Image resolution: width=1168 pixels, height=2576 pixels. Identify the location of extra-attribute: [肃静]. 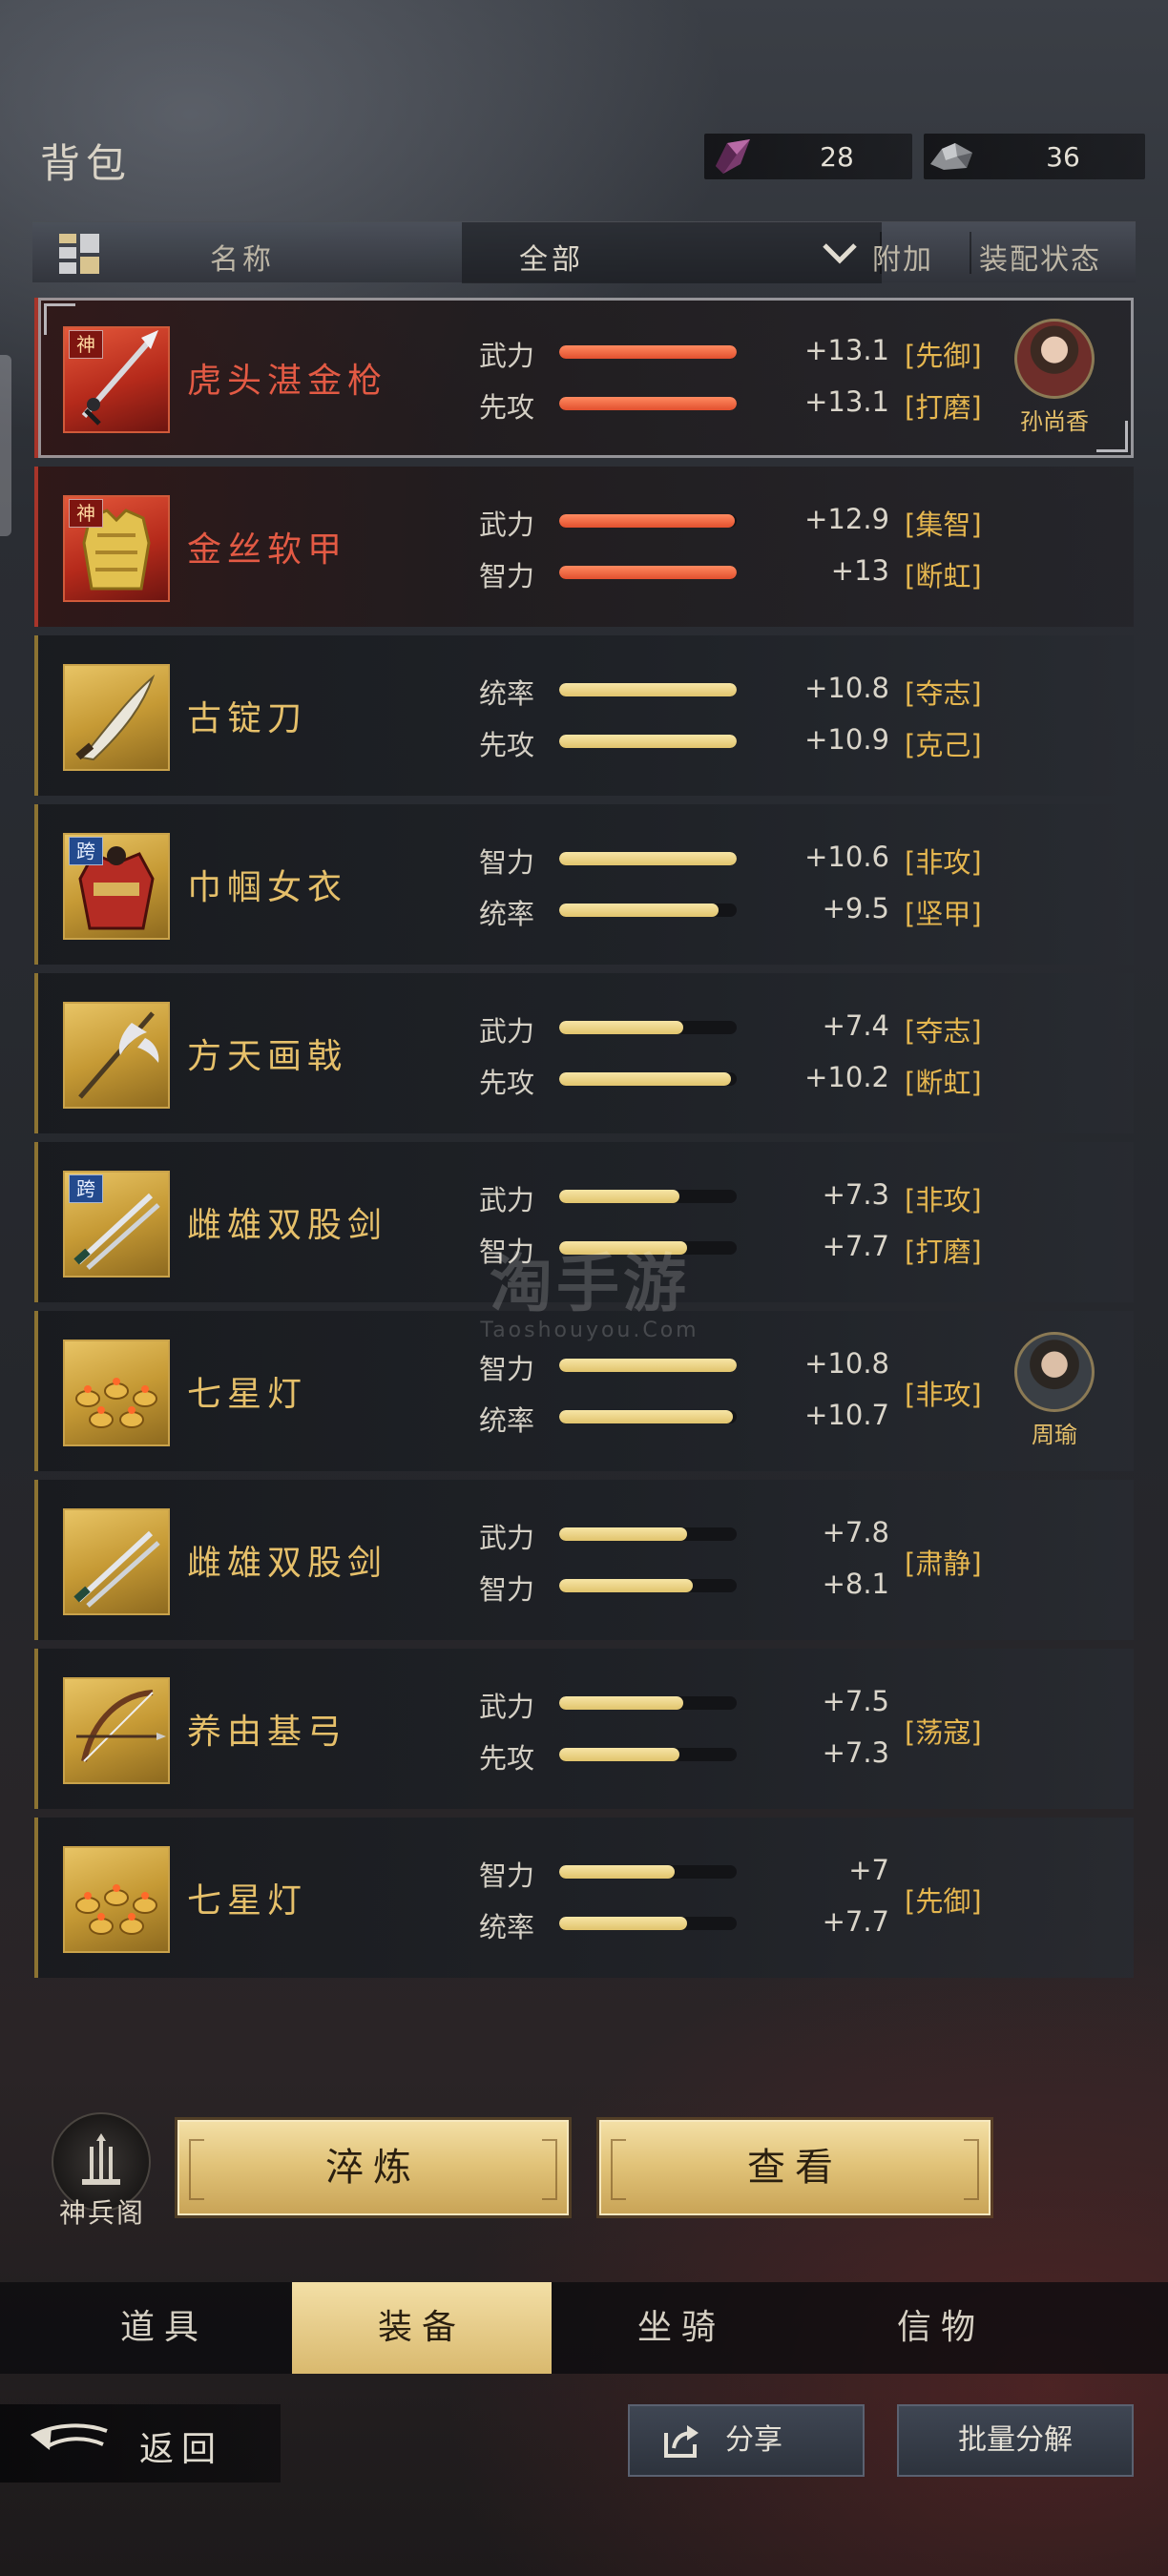
(943, 1564).